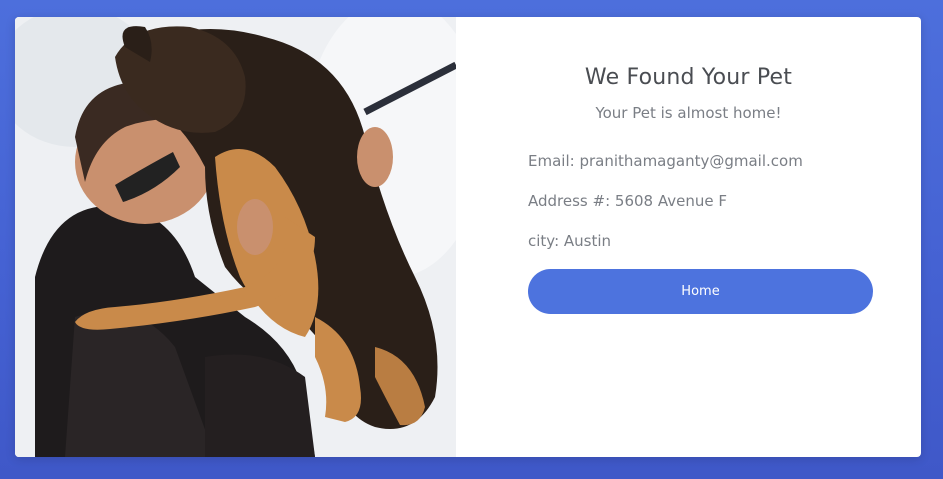 The height and width of the screenshot is (479, 943). What do you see at coordinates (688, 113) in the screenshot?
I see `page-subtitle: Your Pet is almost home!` at bounding box center [688, 113].